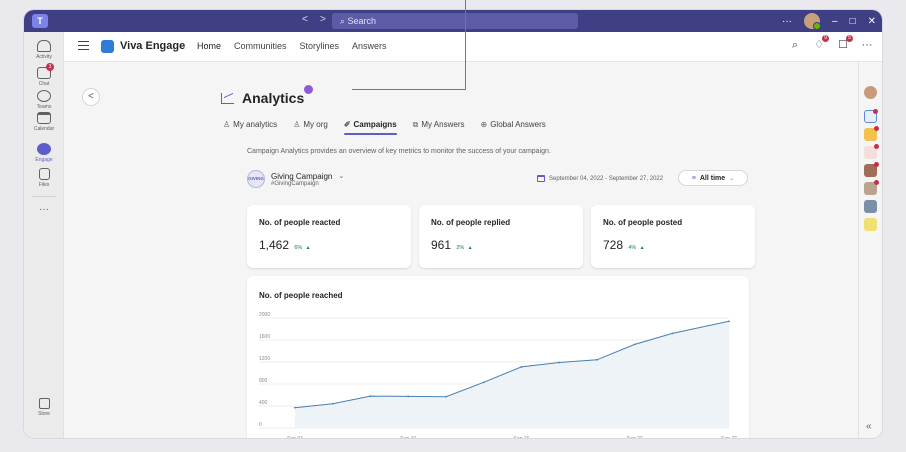 The height and width of the screenshot is (452, 906). What do you see at coordinates (512, 127) in the screenshot?
I see `tab-global-answers: ⊕ Global Answers` at bounding box center [512, 127].